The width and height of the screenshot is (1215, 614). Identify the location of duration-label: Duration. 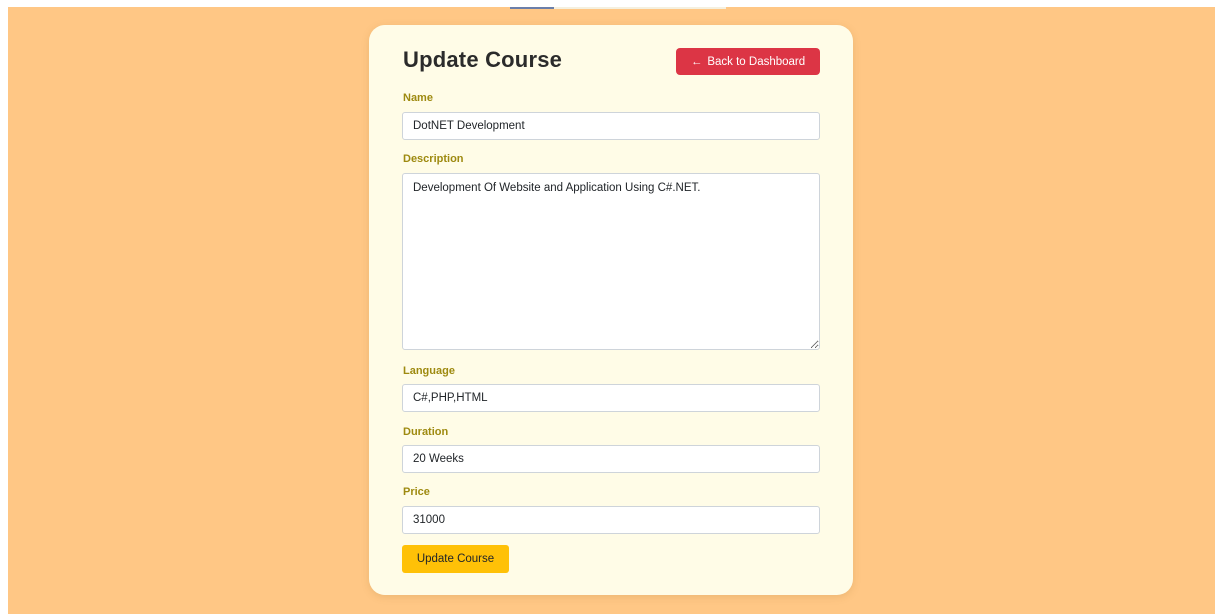
(426, 432).